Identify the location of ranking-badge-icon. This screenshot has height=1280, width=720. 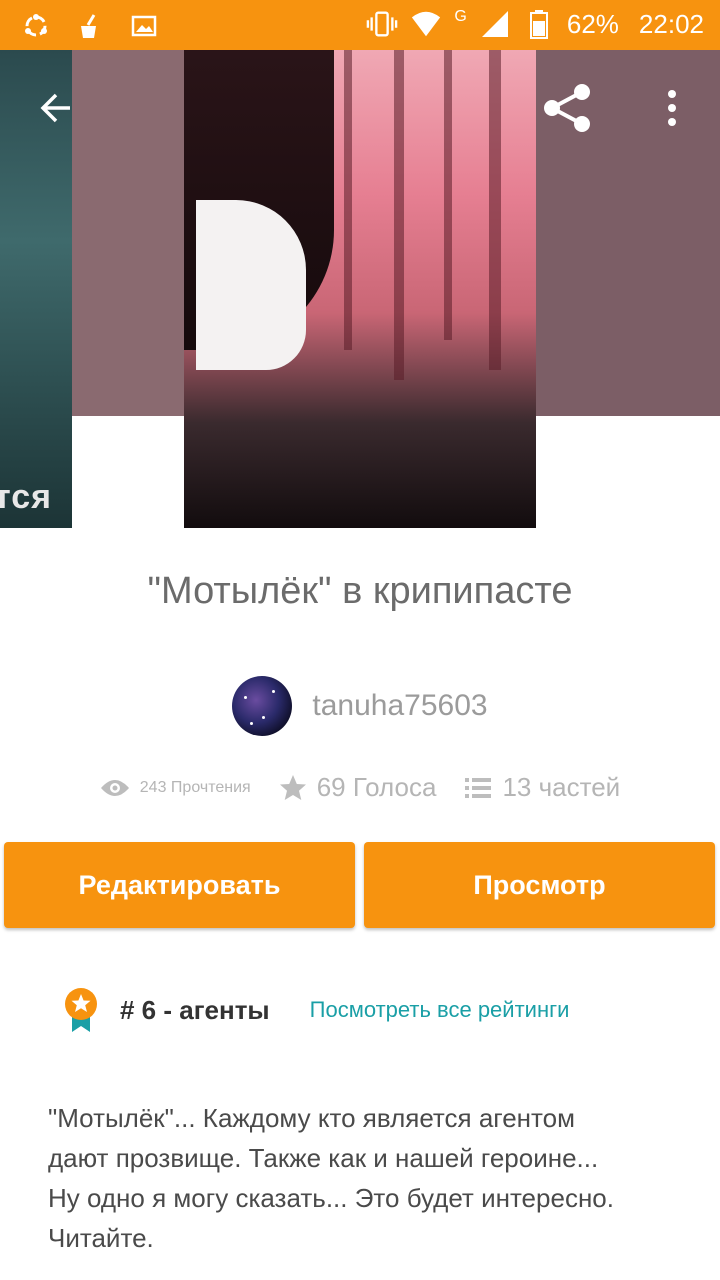
(81, 1010).